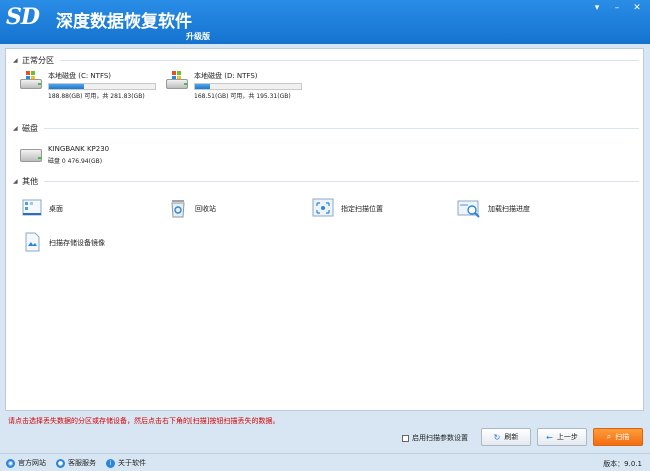 The width and height of the screenshot is (650, 471). I want to click on desktop-icon, so click(32, 208).